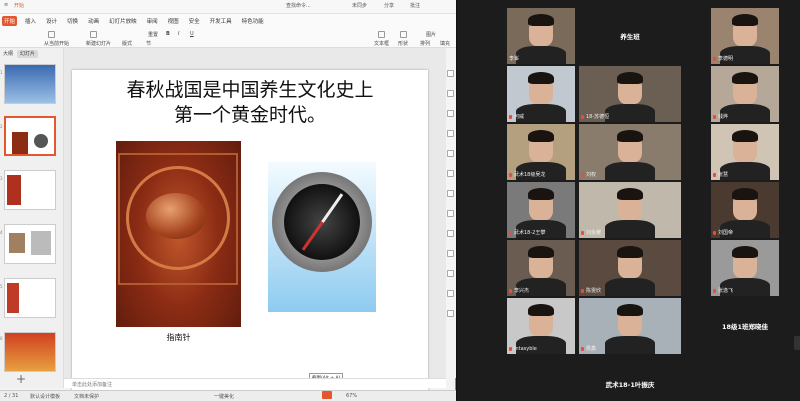  What do you see at coordinates (30, 136) in the screenshot?
I see `slide-thumbnail-selected` at bounding box center [30, 136].